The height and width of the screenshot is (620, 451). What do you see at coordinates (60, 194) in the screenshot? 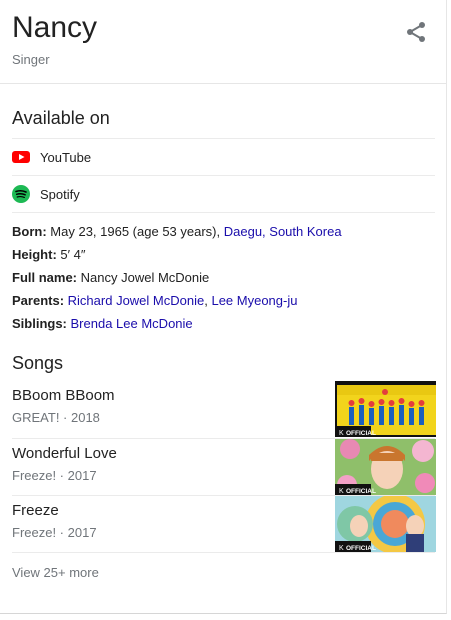
I see `platform-label: Spotify` at bounding box center [60, 194].